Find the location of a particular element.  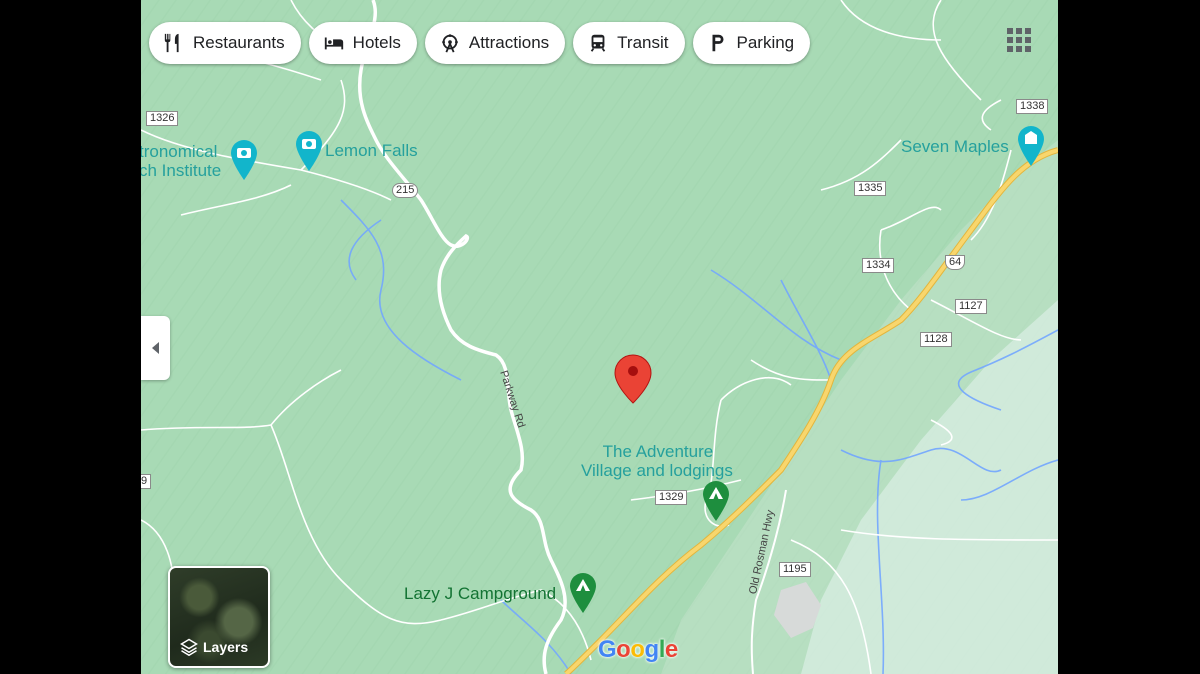

place-seven-maples: Seven Maples is located at coordinates (955, 146).